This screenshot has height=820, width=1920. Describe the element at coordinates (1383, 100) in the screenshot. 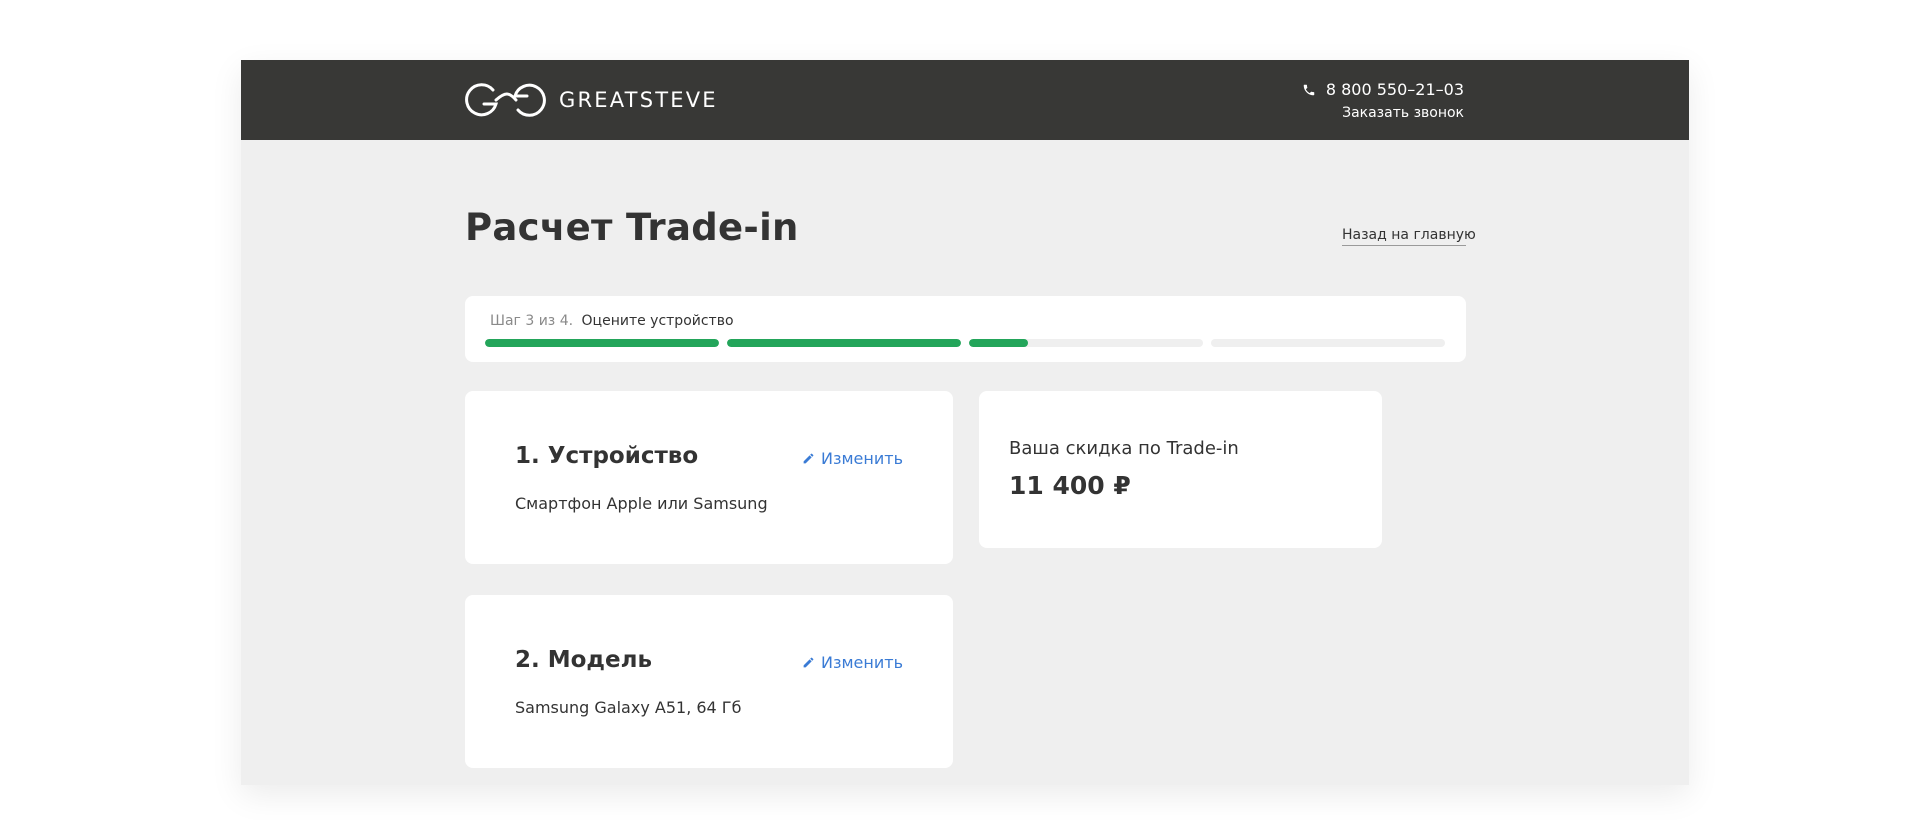

I see `header-contact: 8 800 550–21–03 Заказать звонок` at that location.